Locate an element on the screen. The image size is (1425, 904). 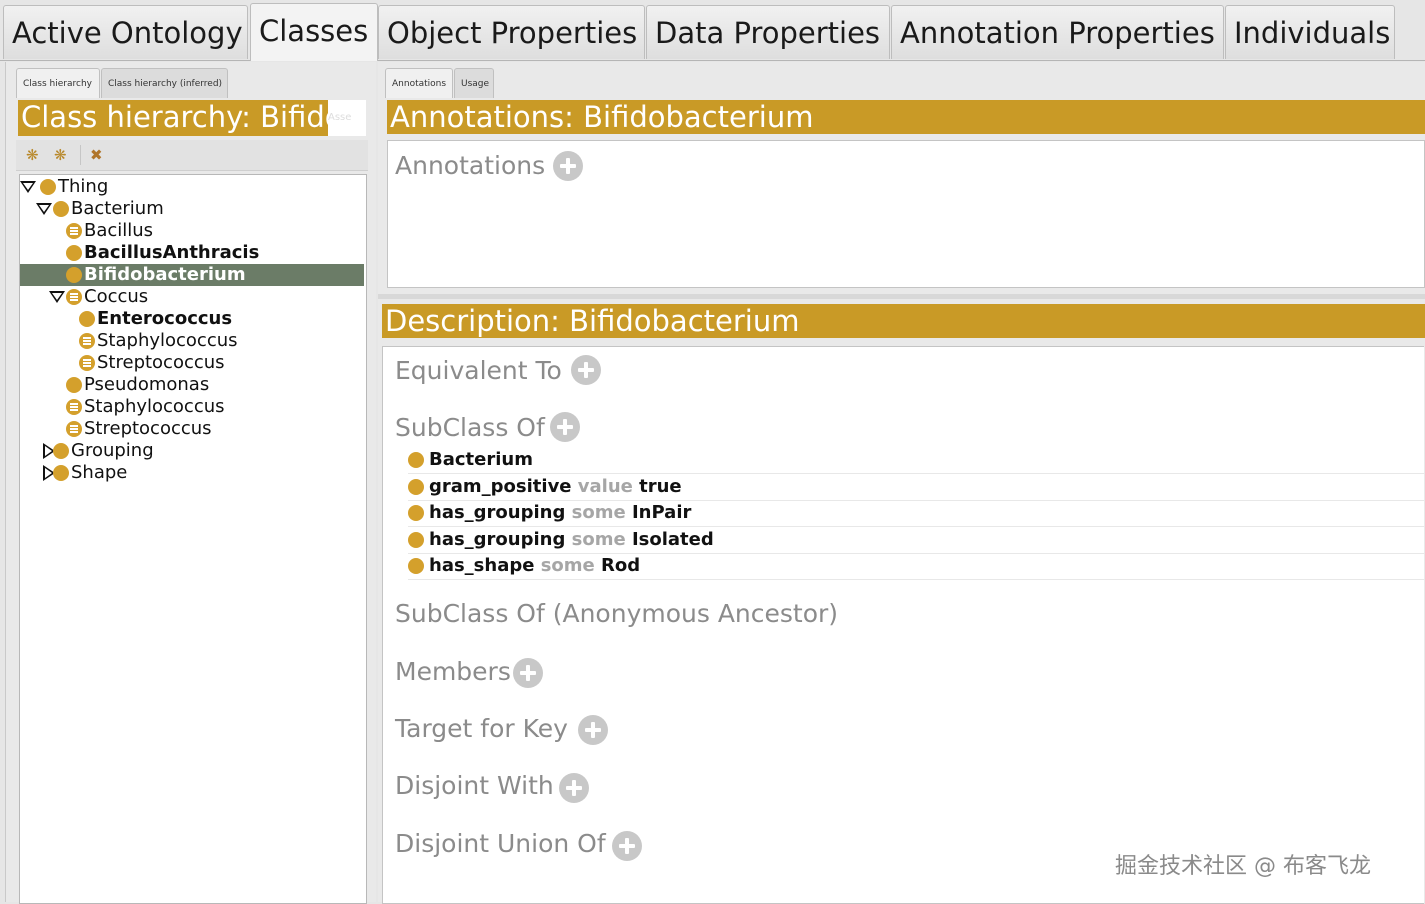
tab-class-hierarchy: Class hierarchy is located at coordinates (58, 83).